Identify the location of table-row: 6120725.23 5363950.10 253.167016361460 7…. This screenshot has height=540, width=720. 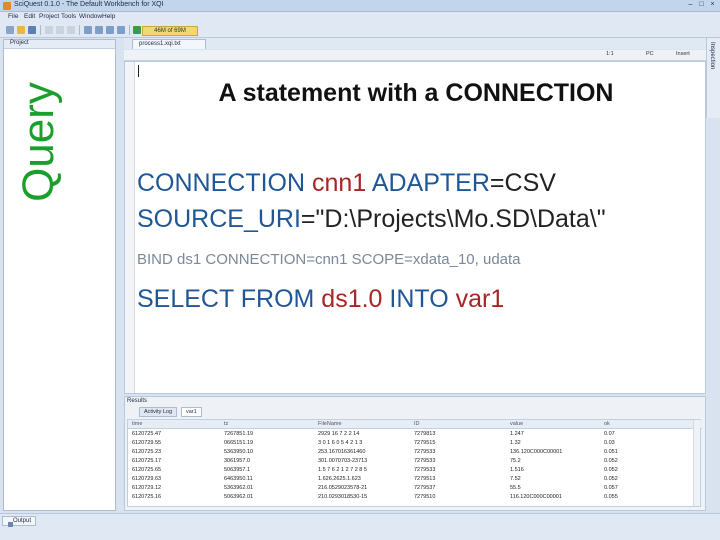
(415, 452).